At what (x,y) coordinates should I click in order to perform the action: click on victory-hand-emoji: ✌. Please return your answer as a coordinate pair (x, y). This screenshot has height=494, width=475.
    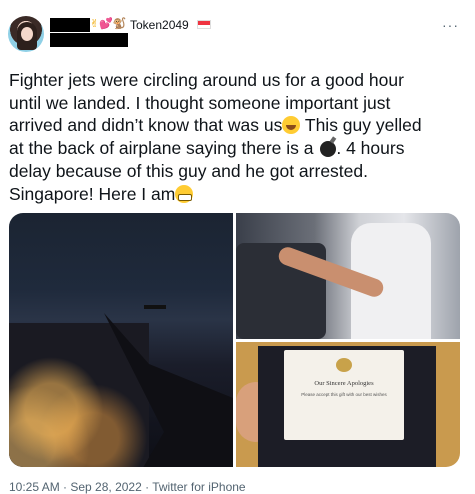
    Looking at the image, I should click on (95, 23).